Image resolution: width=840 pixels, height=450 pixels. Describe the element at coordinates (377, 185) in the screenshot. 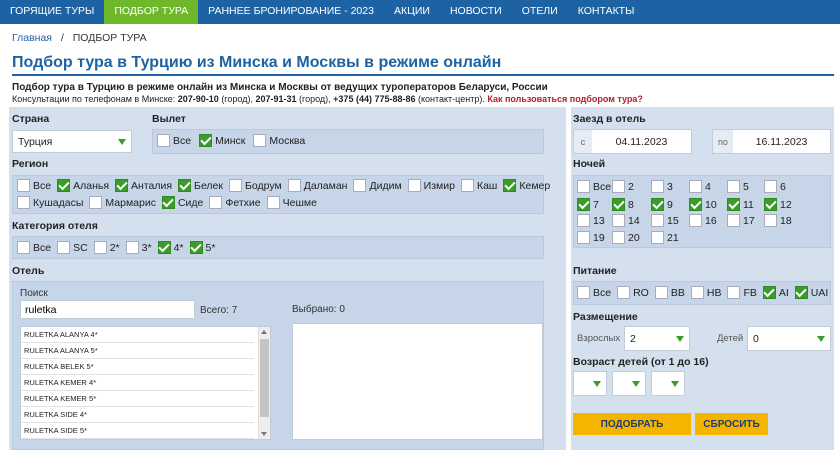

I see `region-option-6: Дидим` at that location.